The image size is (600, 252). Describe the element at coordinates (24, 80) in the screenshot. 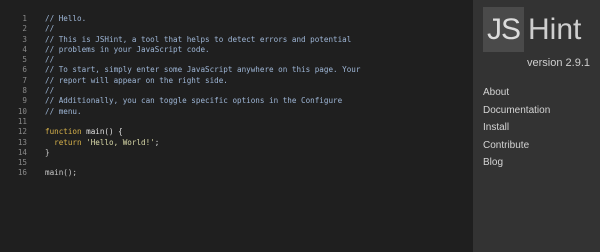

I see `line-number: 7` at that location.